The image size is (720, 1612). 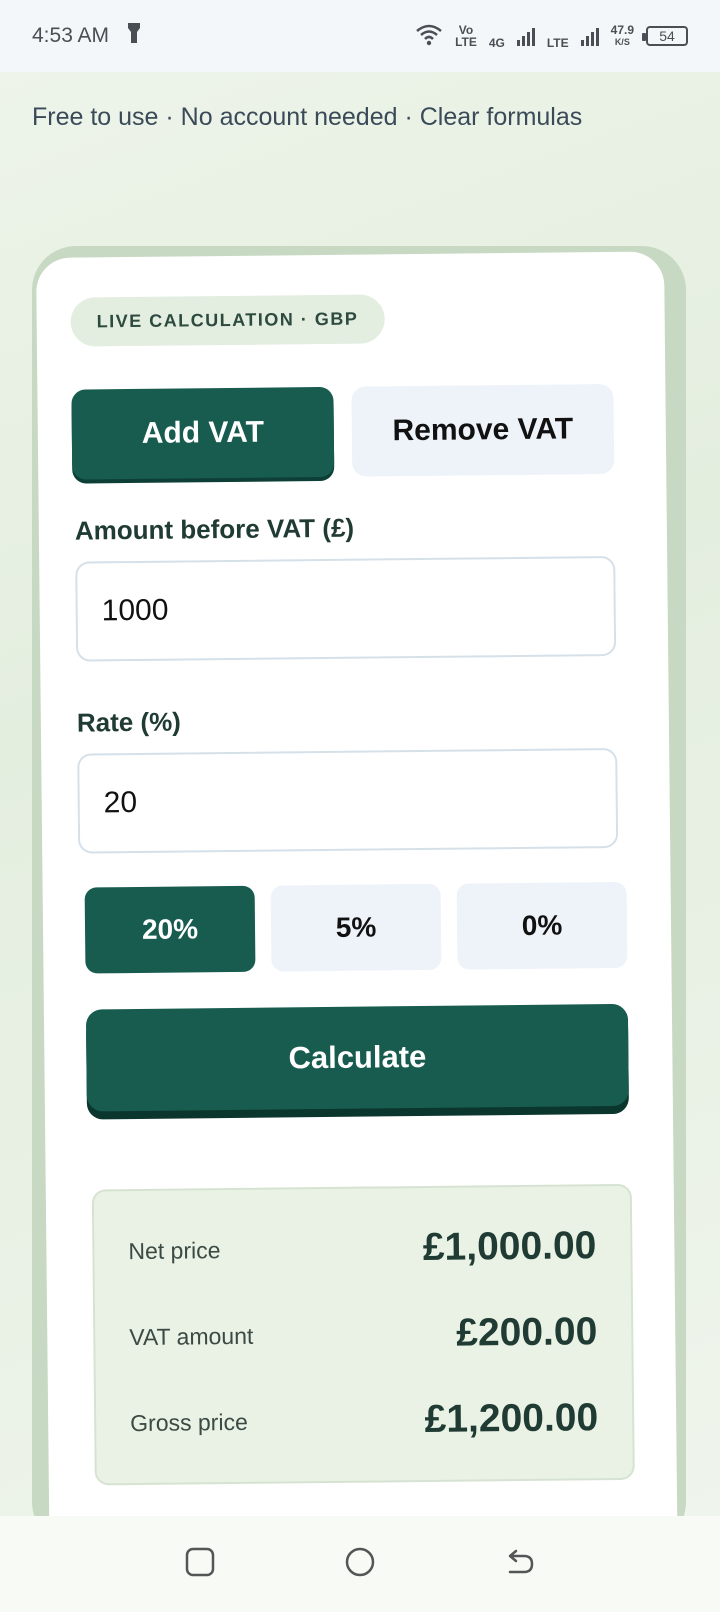 What do you see at coordinates (346, 608) in the screenshot?
I see `amount-input: 1000` at bounding box center [346, 608].